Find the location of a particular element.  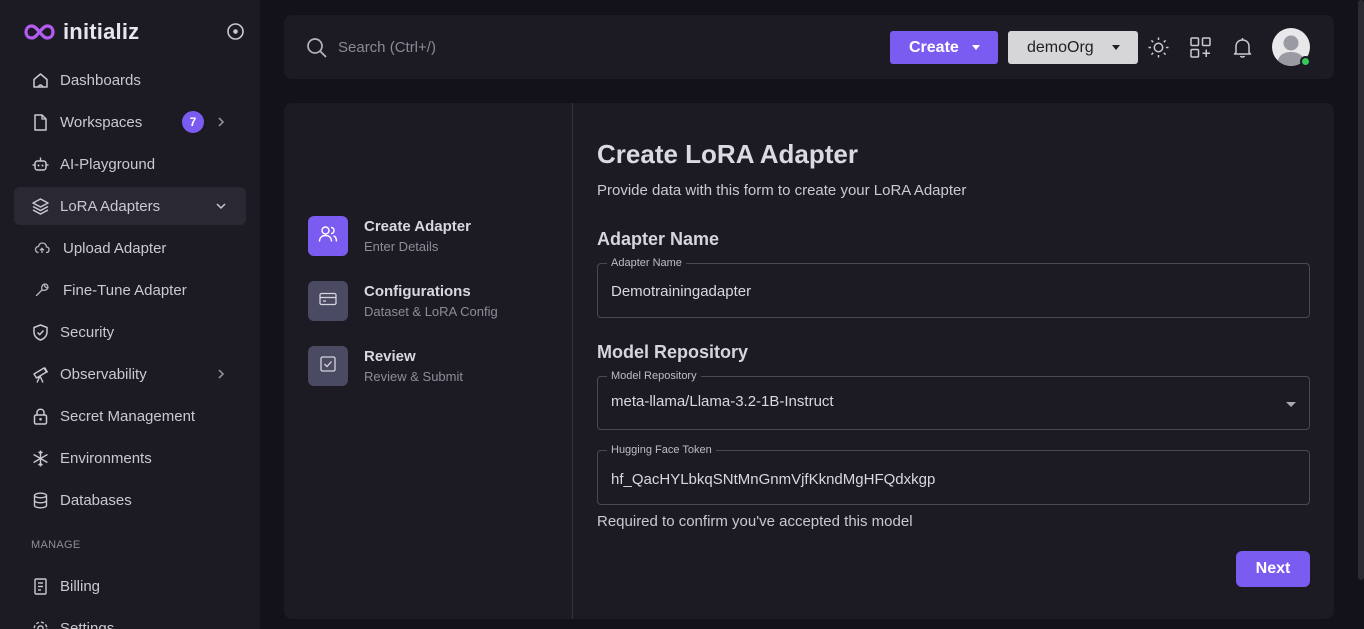

organization-selector: demoOrg is located at coordinates (1073, 47).